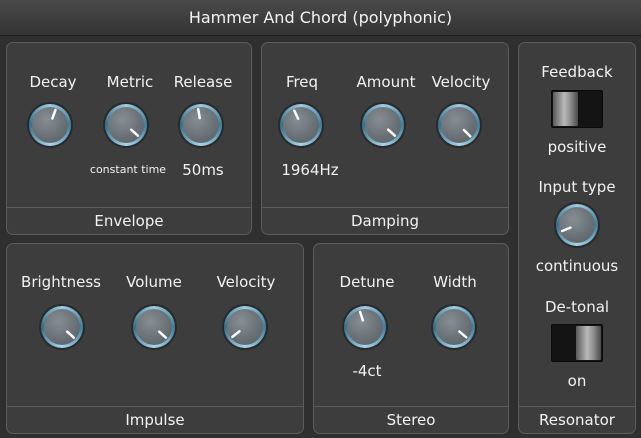 The image size is (641, 438). I want to click on input-type-value: continuous, so click(577, 266).